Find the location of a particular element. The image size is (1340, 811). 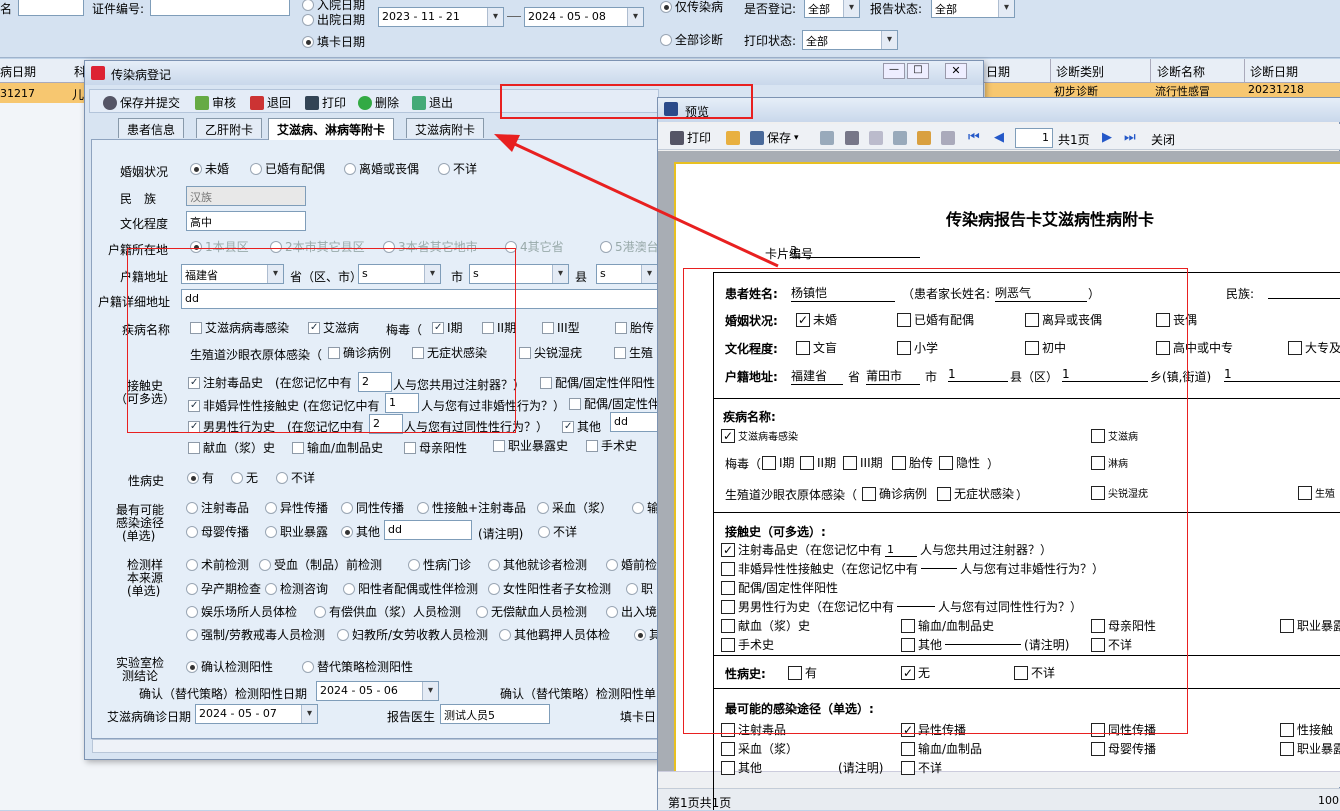

annotation-arrows is located at coordinates (636, 201).